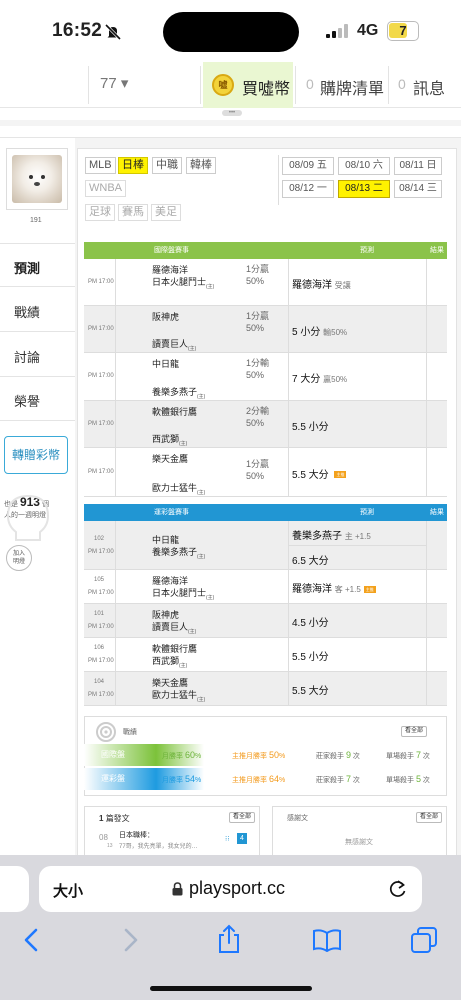 The width and height of the screenshot is (461, 1000). What do you see at coordinates (242, 817) in the screenshot?
I see `posts-see-all: 看全部` at bounding box center [242, 817].